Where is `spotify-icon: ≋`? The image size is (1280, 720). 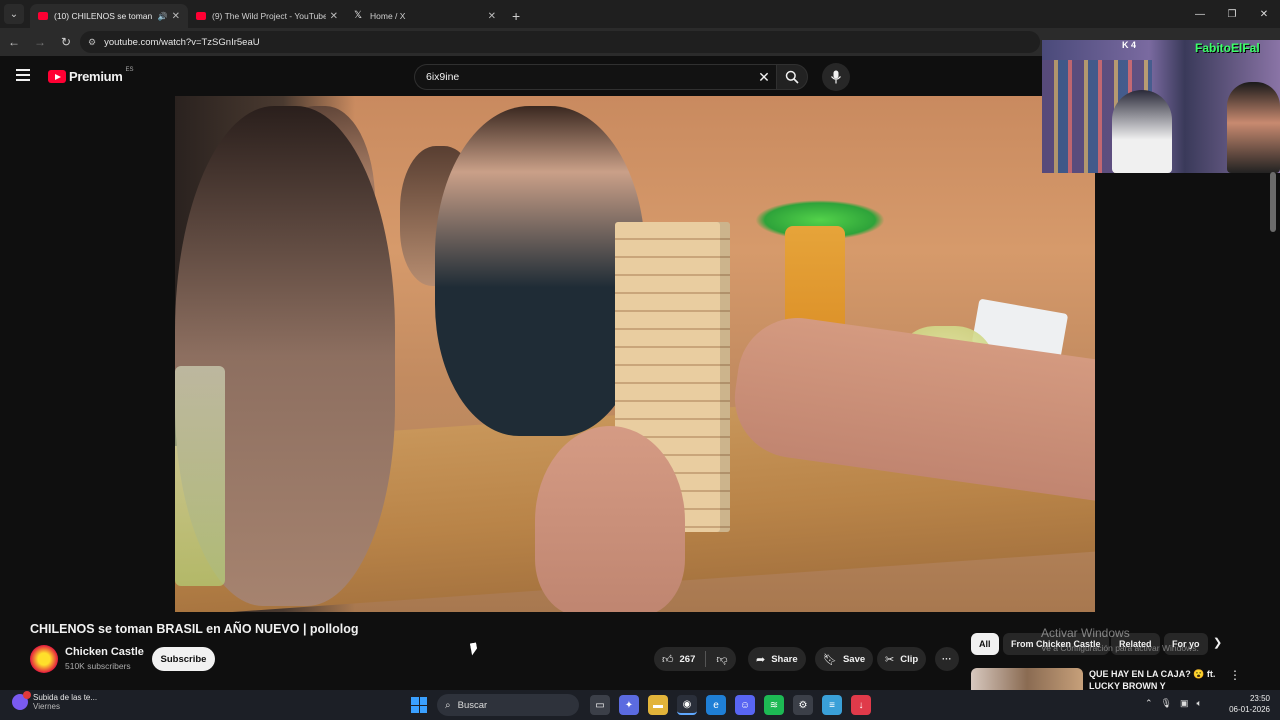
spotify-icon: ≋ is located at coordinates (774, 705).